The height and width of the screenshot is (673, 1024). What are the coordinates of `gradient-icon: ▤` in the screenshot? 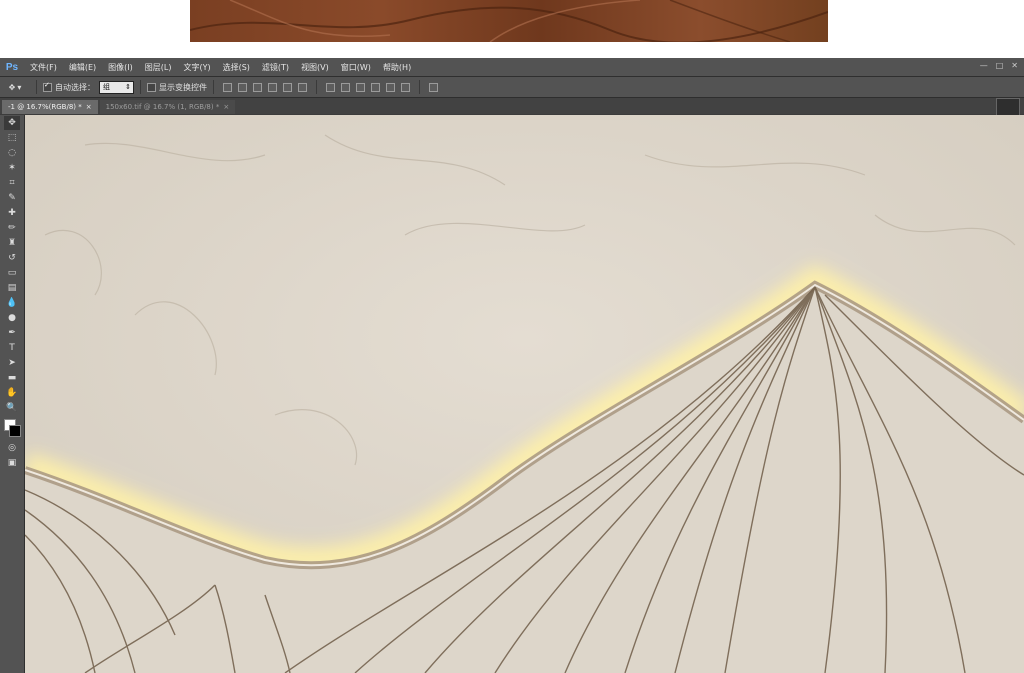 It's located at (12, 288).